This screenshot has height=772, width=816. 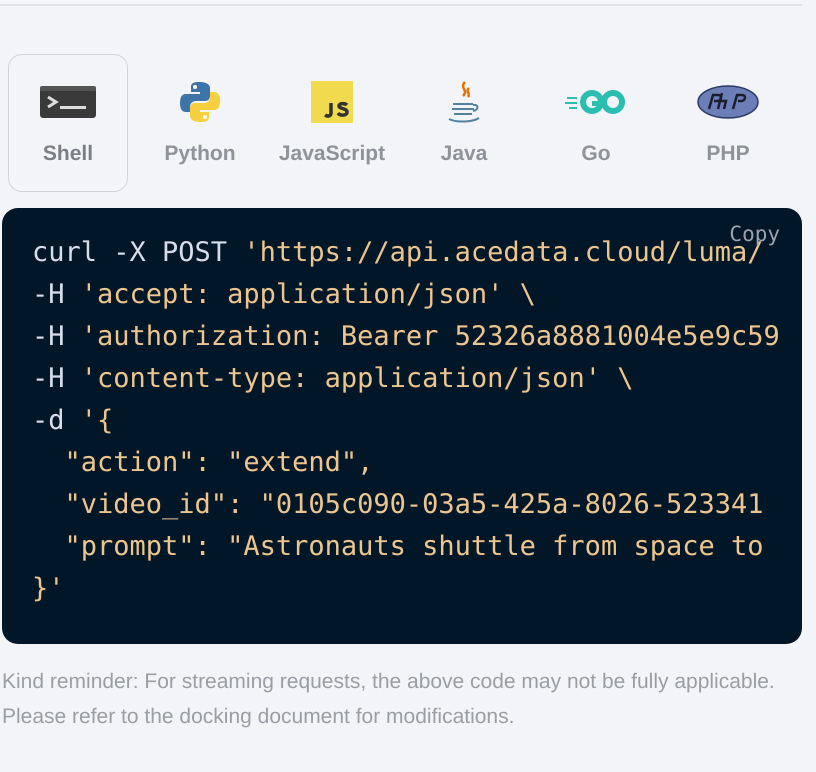 I want to click on code-line: -H 'content-type: application/json' \, so click(x=333, y=379).